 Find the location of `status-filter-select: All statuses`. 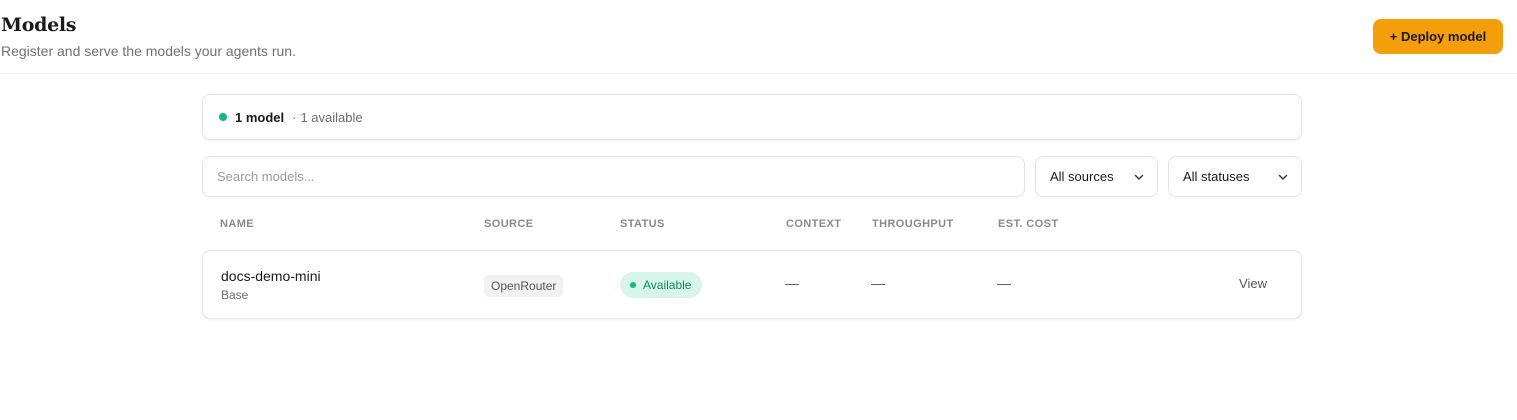

status-filter-select: All statuses is located at coordinates (1235, 176).